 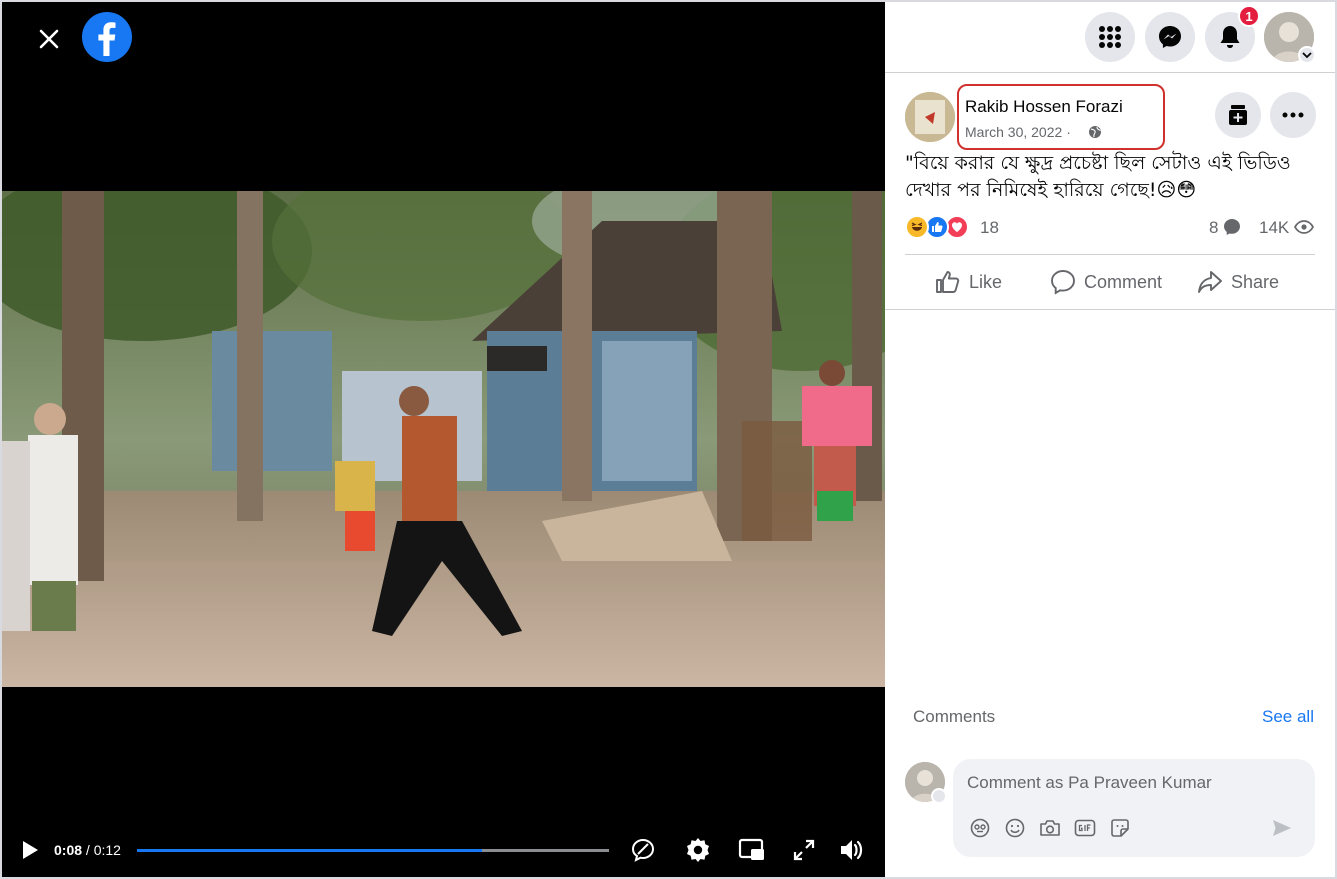 I want to click on fullscreen-button, so click(x=804, y=850).